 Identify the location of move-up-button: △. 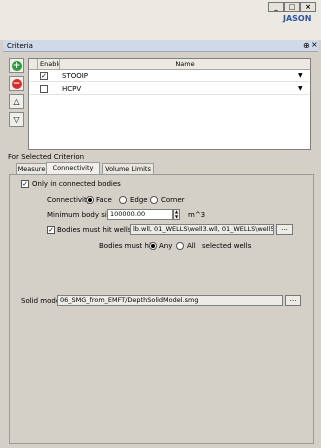
(16, 101).